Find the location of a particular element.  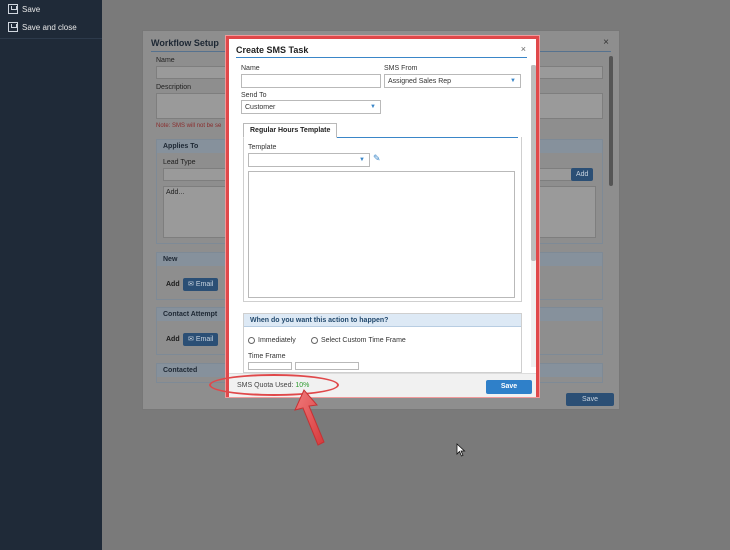

new-email-label: Email is located at coordinates (204, 284).